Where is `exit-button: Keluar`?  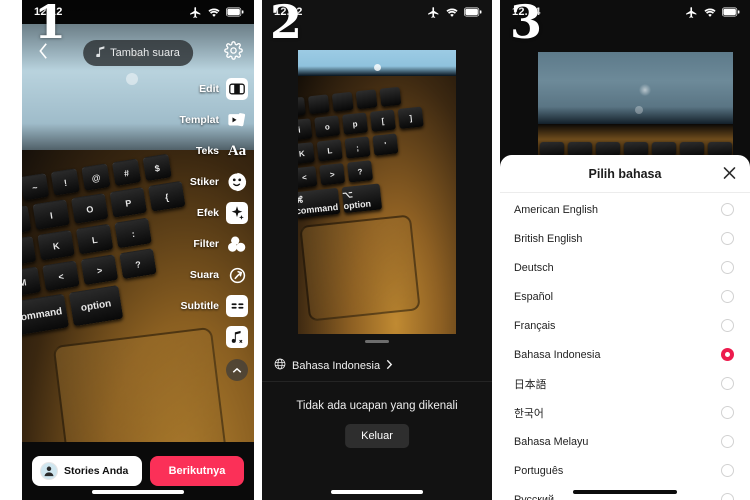
exit-button: Keluar is located at coordinates (377, 436).